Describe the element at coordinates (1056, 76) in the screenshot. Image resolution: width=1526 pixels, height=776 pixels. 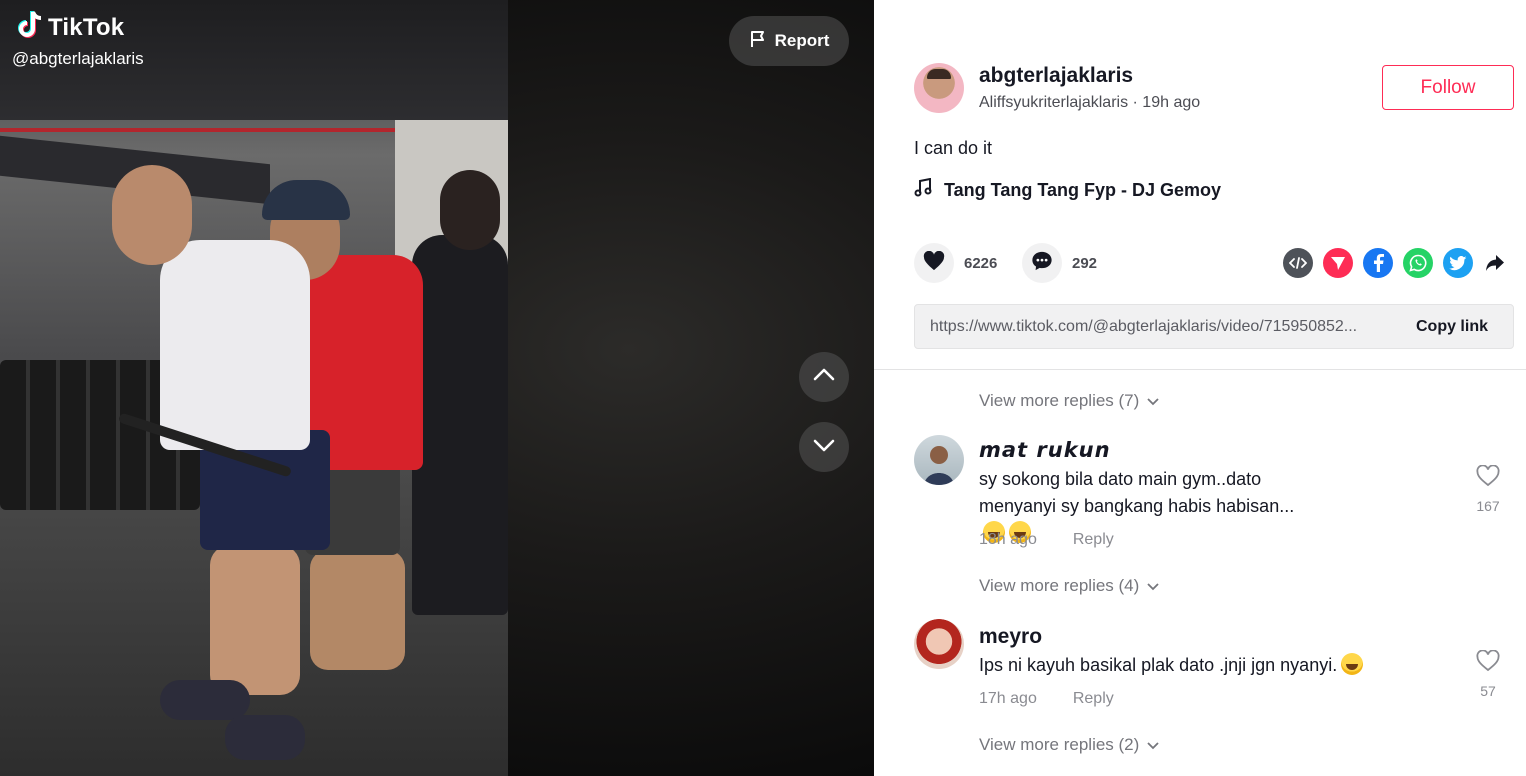
I see `author-username: abgterlajaklaris` at that location.